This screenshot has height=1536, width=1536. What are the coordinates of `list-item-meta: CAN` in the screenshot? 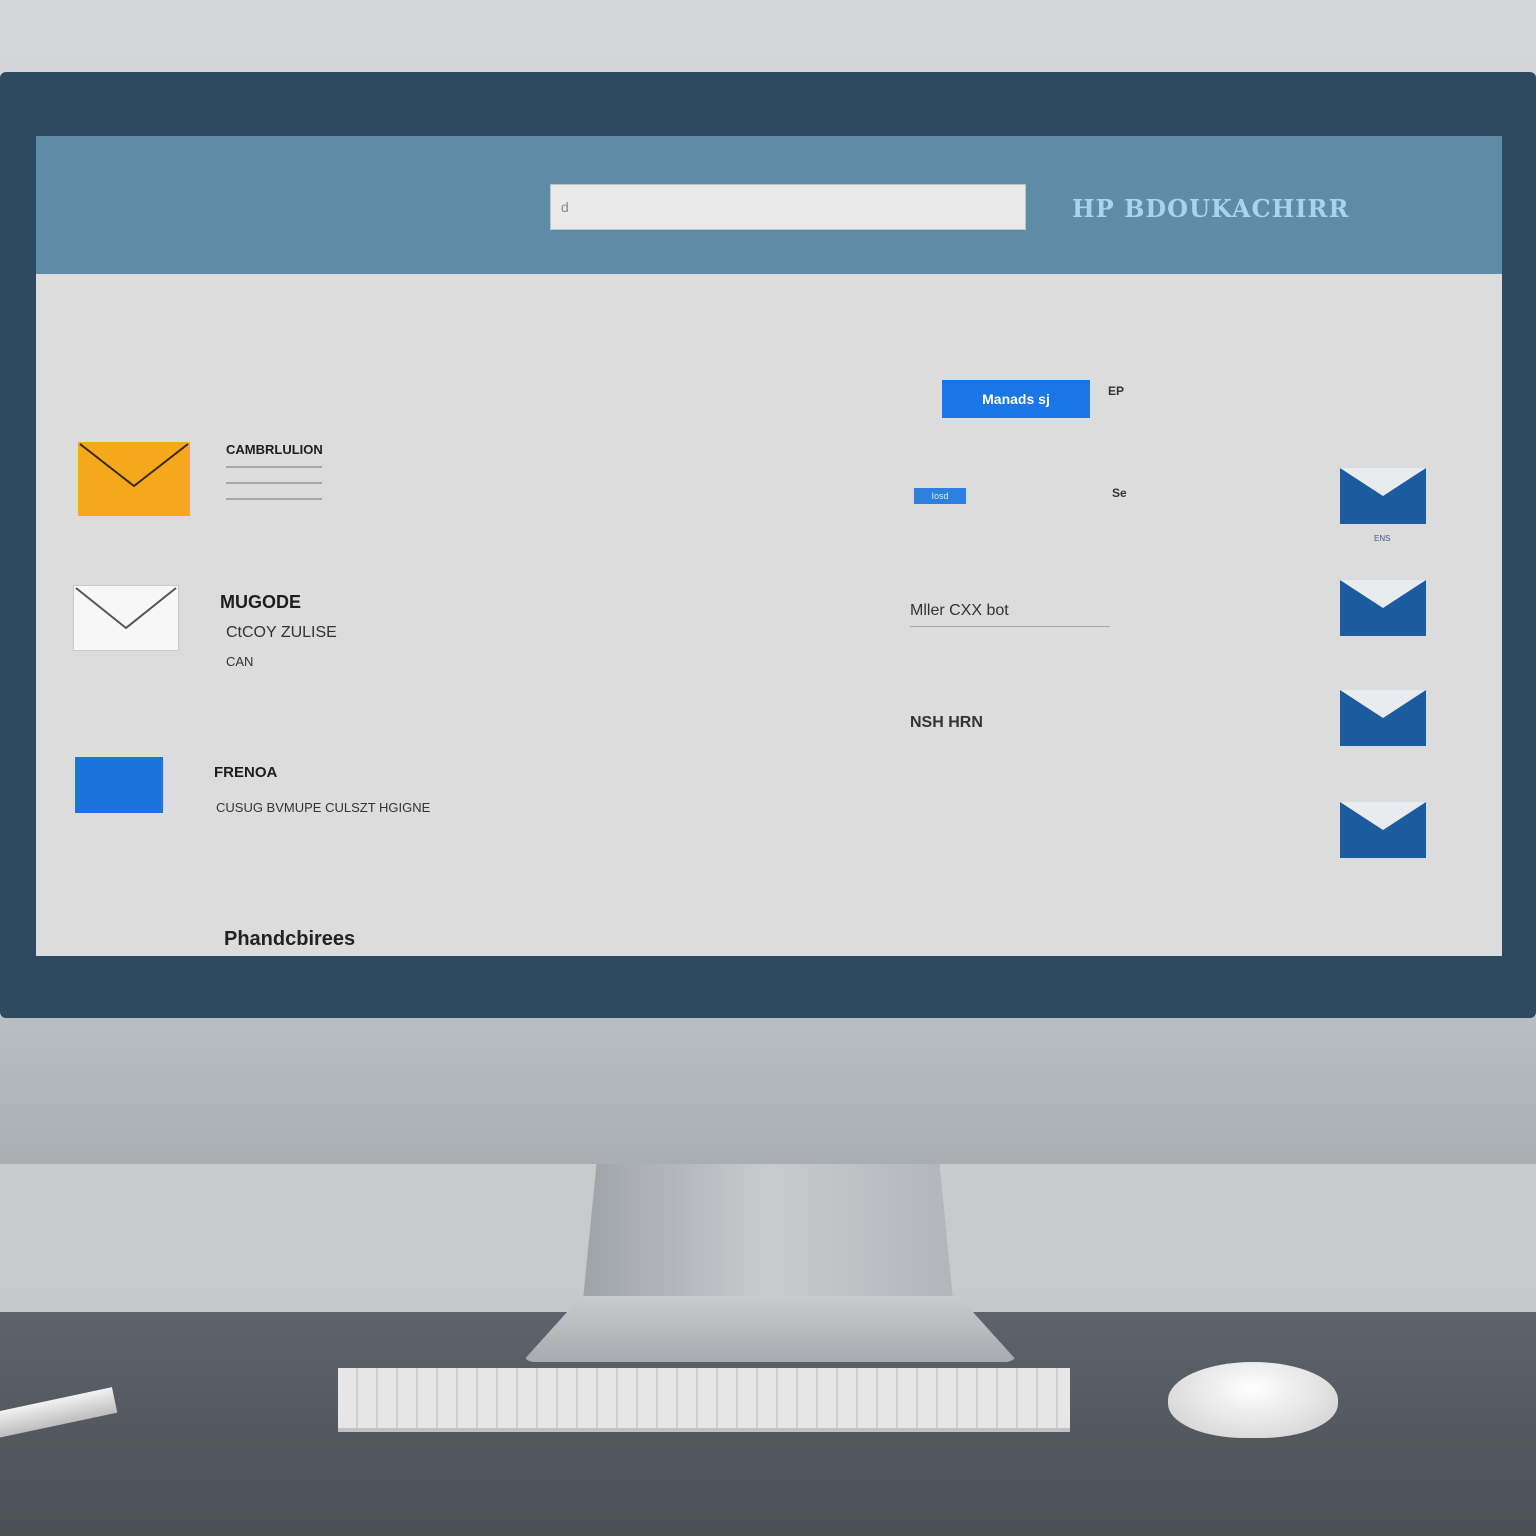 It's located at (240, 661).